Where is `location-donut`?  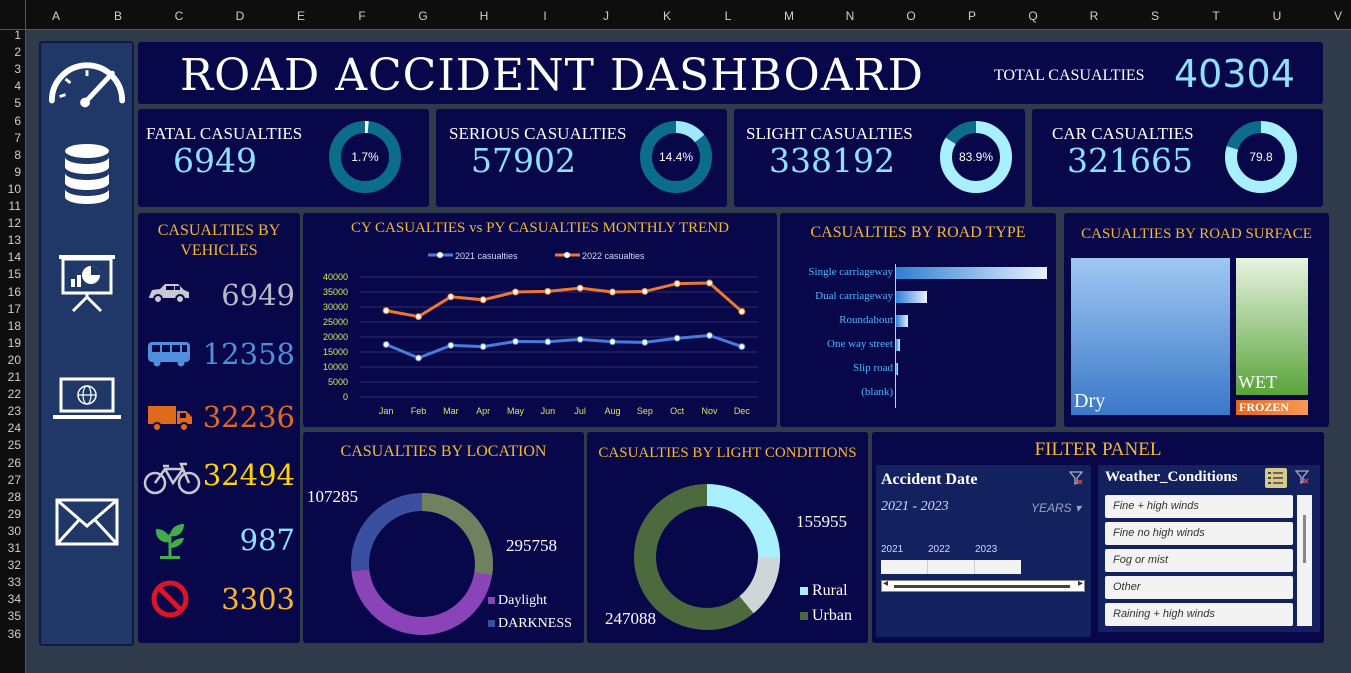 location-donut is located at coordinates (422, 564).